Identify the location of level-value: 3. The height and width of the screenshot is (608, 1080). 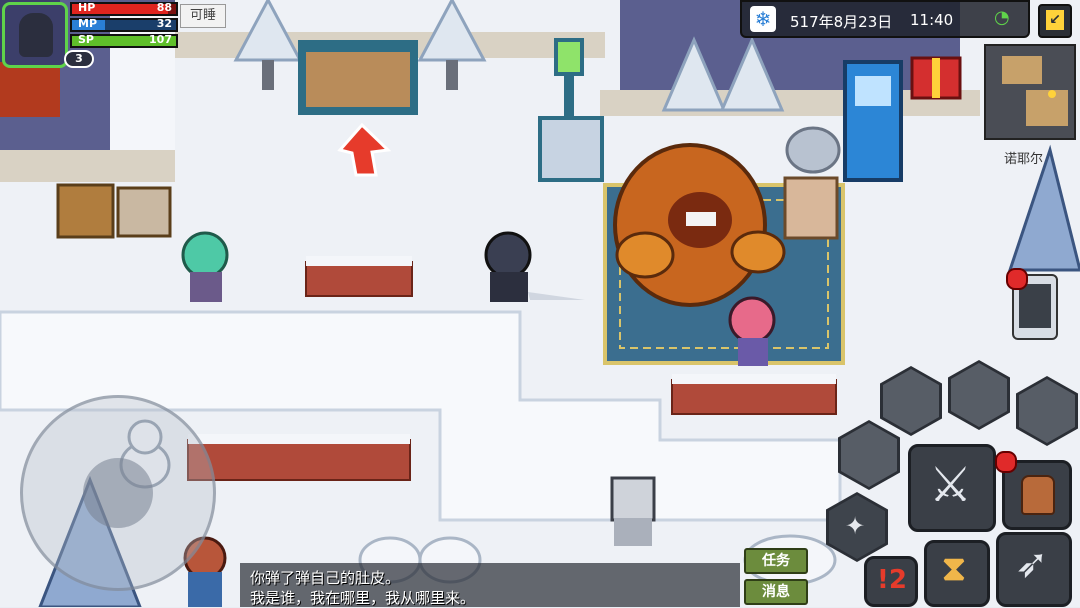
(79, 58).